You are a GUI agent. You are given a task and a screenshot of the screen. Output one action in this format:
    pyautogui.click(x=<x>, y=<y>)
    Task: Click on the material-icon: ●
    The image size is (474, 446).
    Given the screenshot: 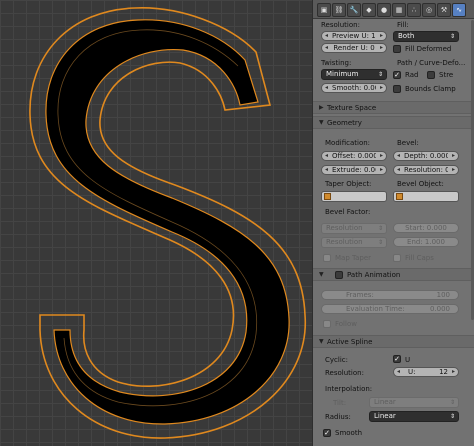 What is the action you would take?
    pyautogui.click(x=384, y=10)
    